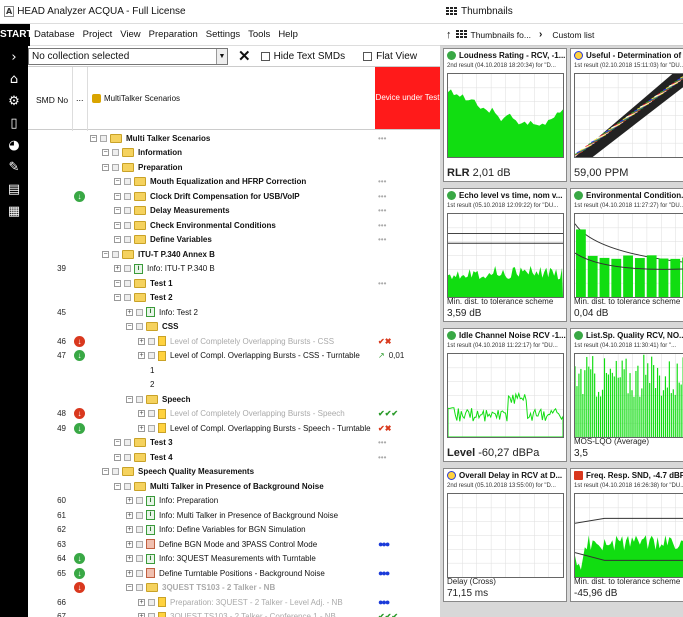 The image size is (683, 617). What do you see at coordinates (158, 399) in the screenshot?
I see `tree-node: − Speech` at bounding box center [158, 399].